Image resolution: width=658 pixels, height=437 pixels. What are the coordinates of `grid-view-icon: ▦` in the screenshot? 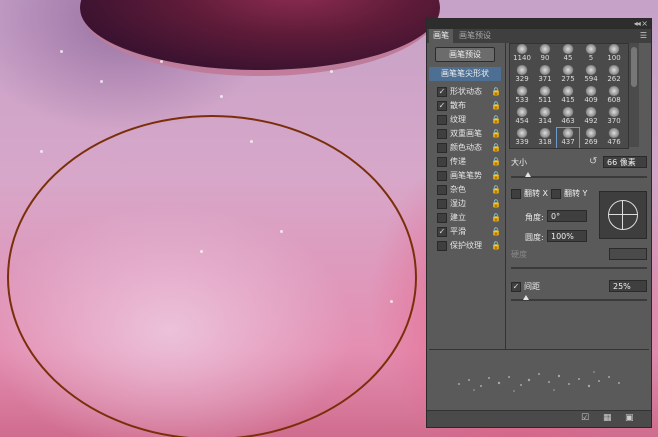 It's located at (607, 418).